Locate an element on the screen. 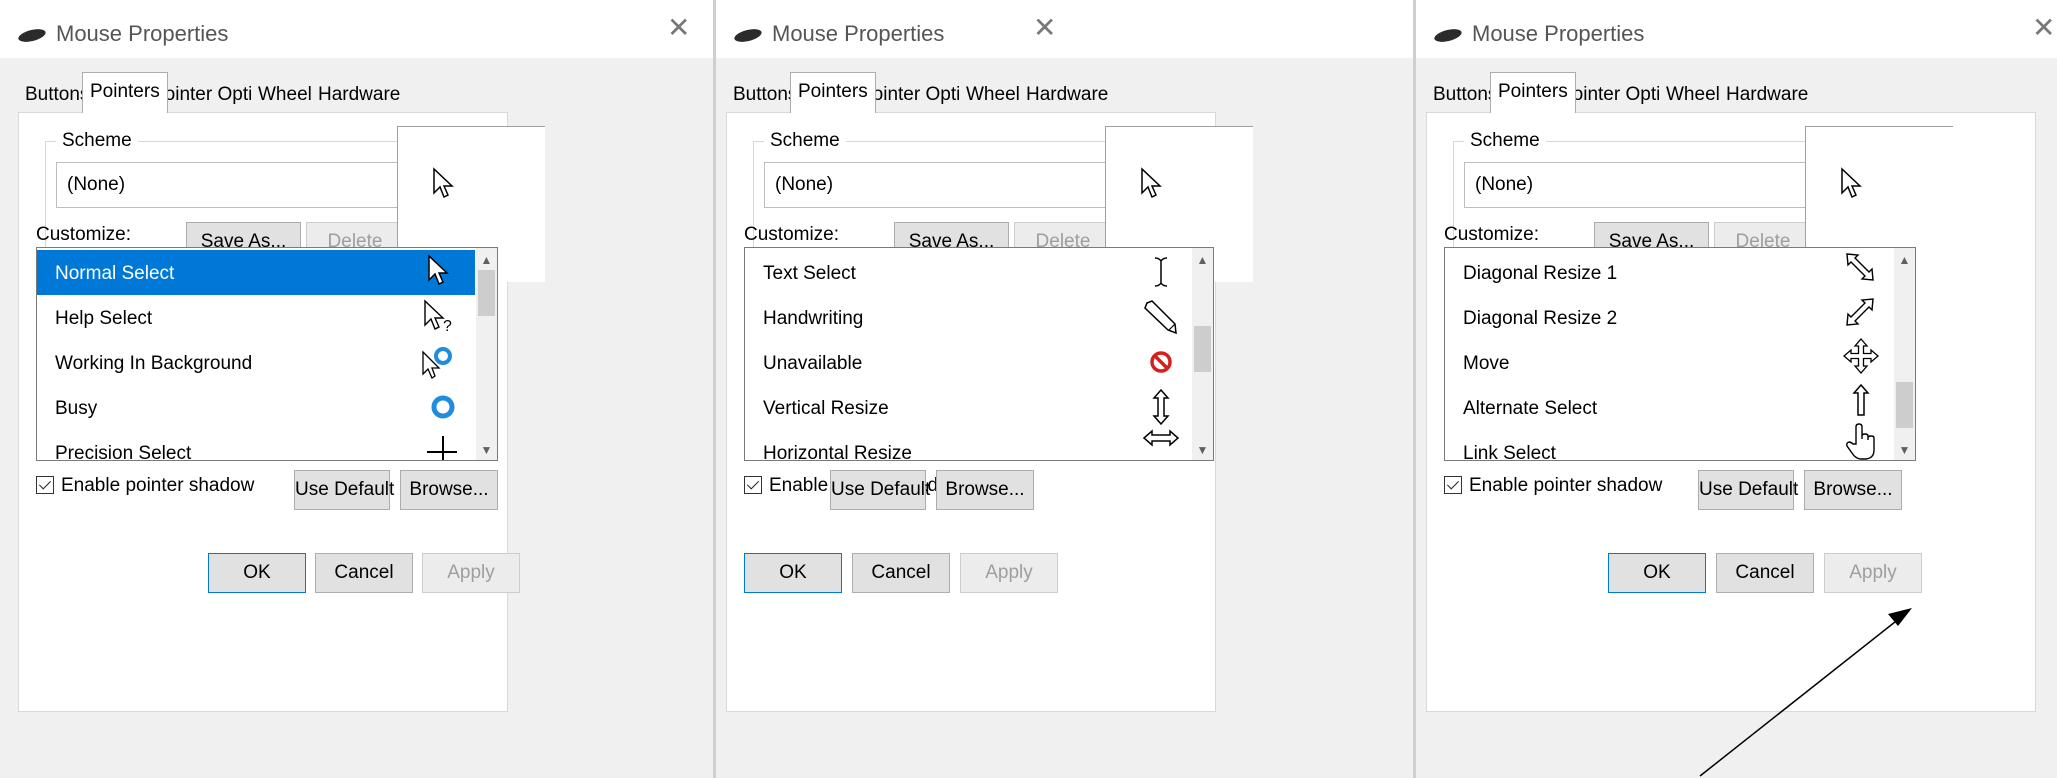  list-item: Horizontal Resize is located at coordinates (968, 444).